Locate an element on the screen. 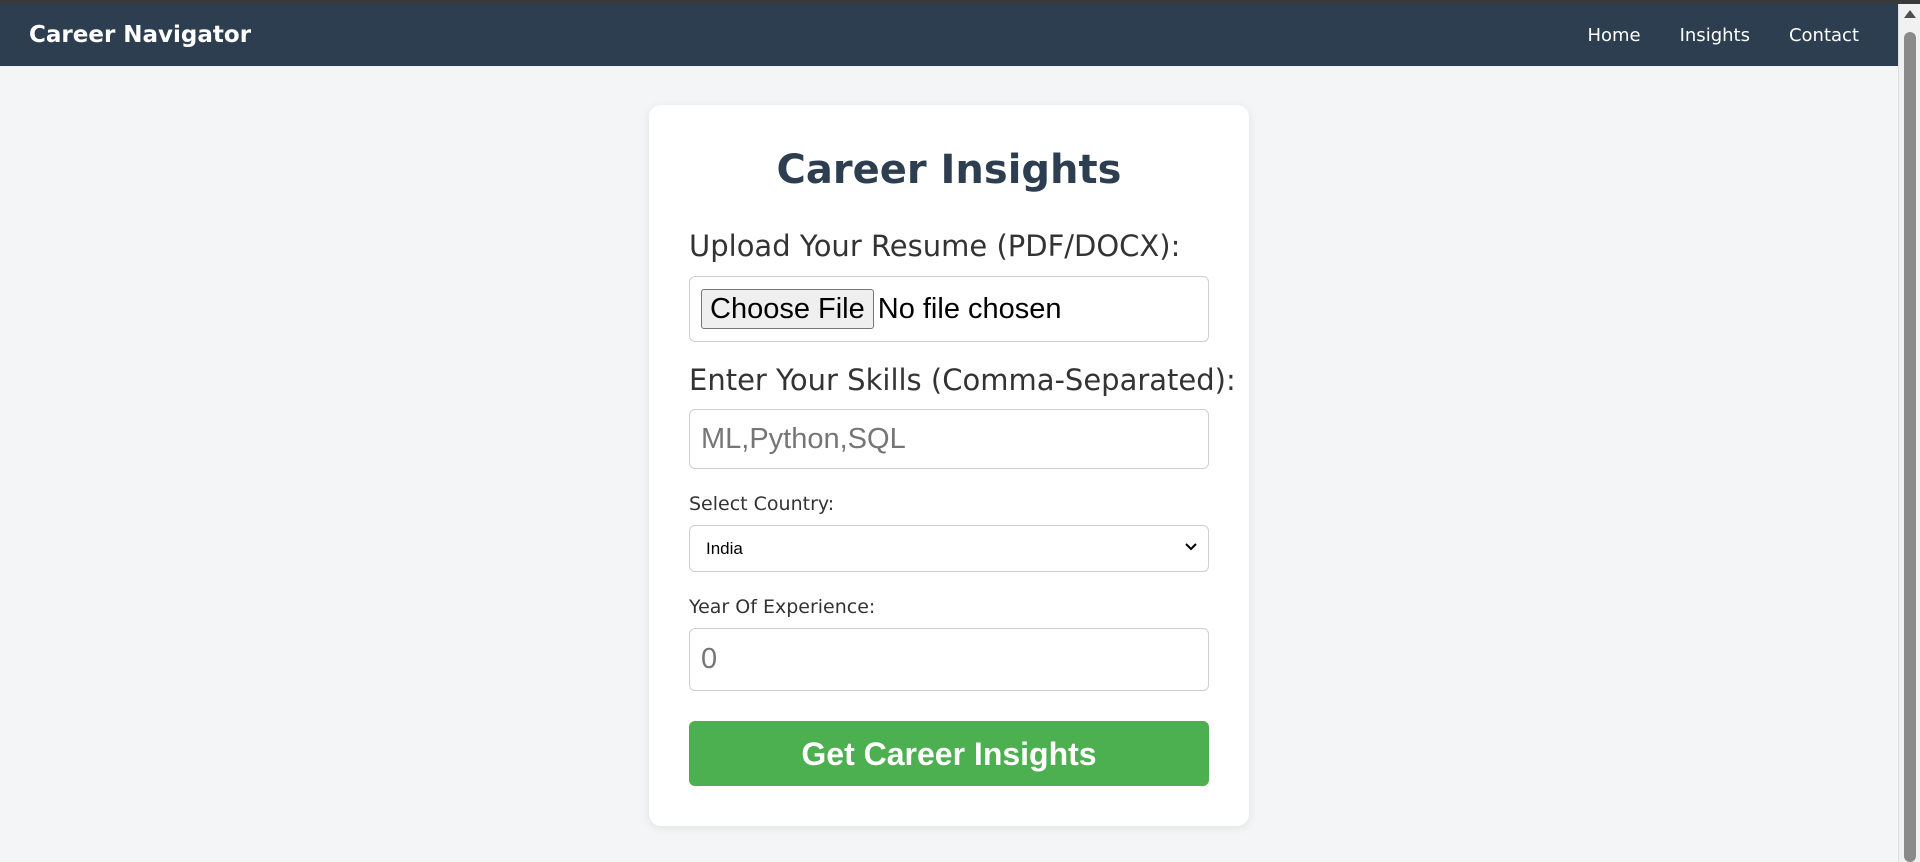 This screenshot has height=862, width=1920. choose-file-button: Choose File is located at coordinates (787, 309).